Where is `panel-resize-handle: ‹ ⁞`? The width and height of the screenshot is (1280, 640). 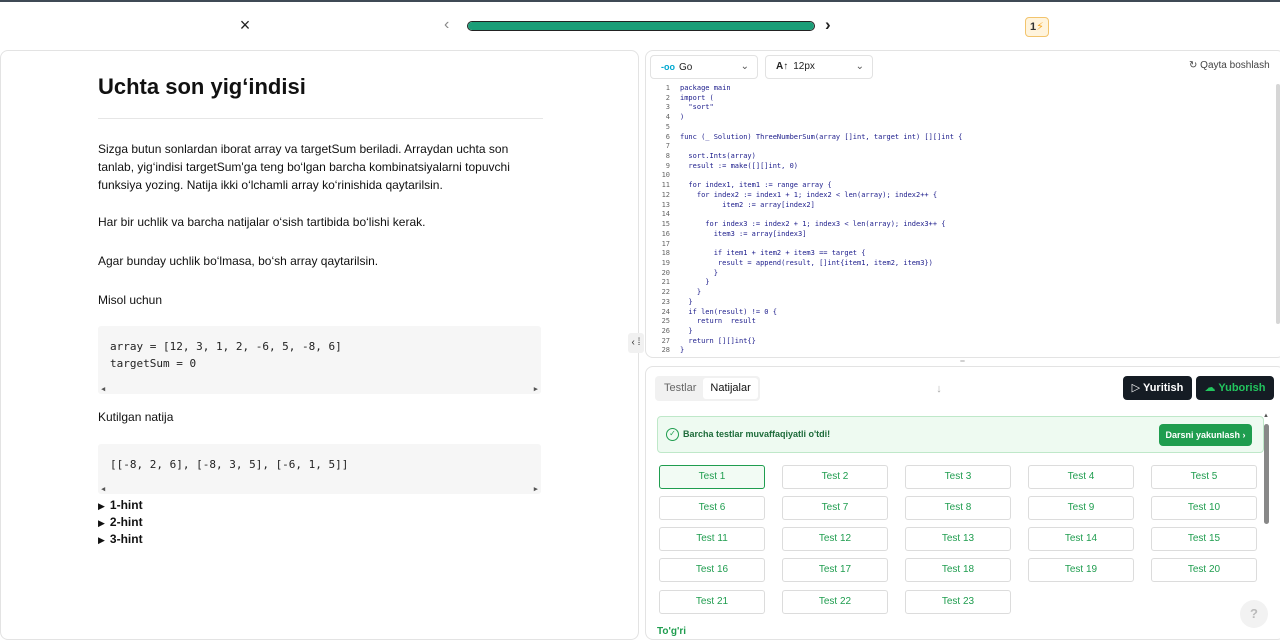 panel-resize-handle: ‹ ⁞ is located at coordinates (636, 343).